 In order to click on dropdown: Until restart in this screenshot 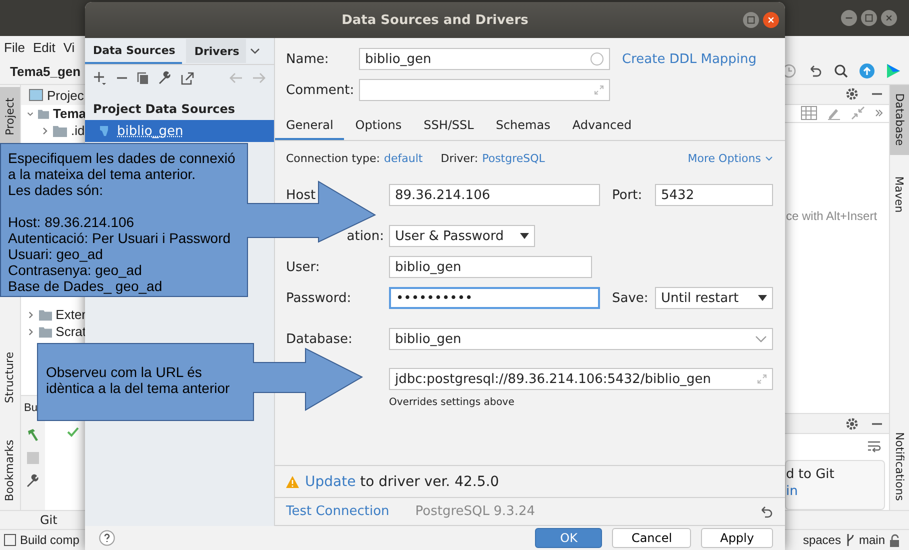, I will do `click(714, 298)`.